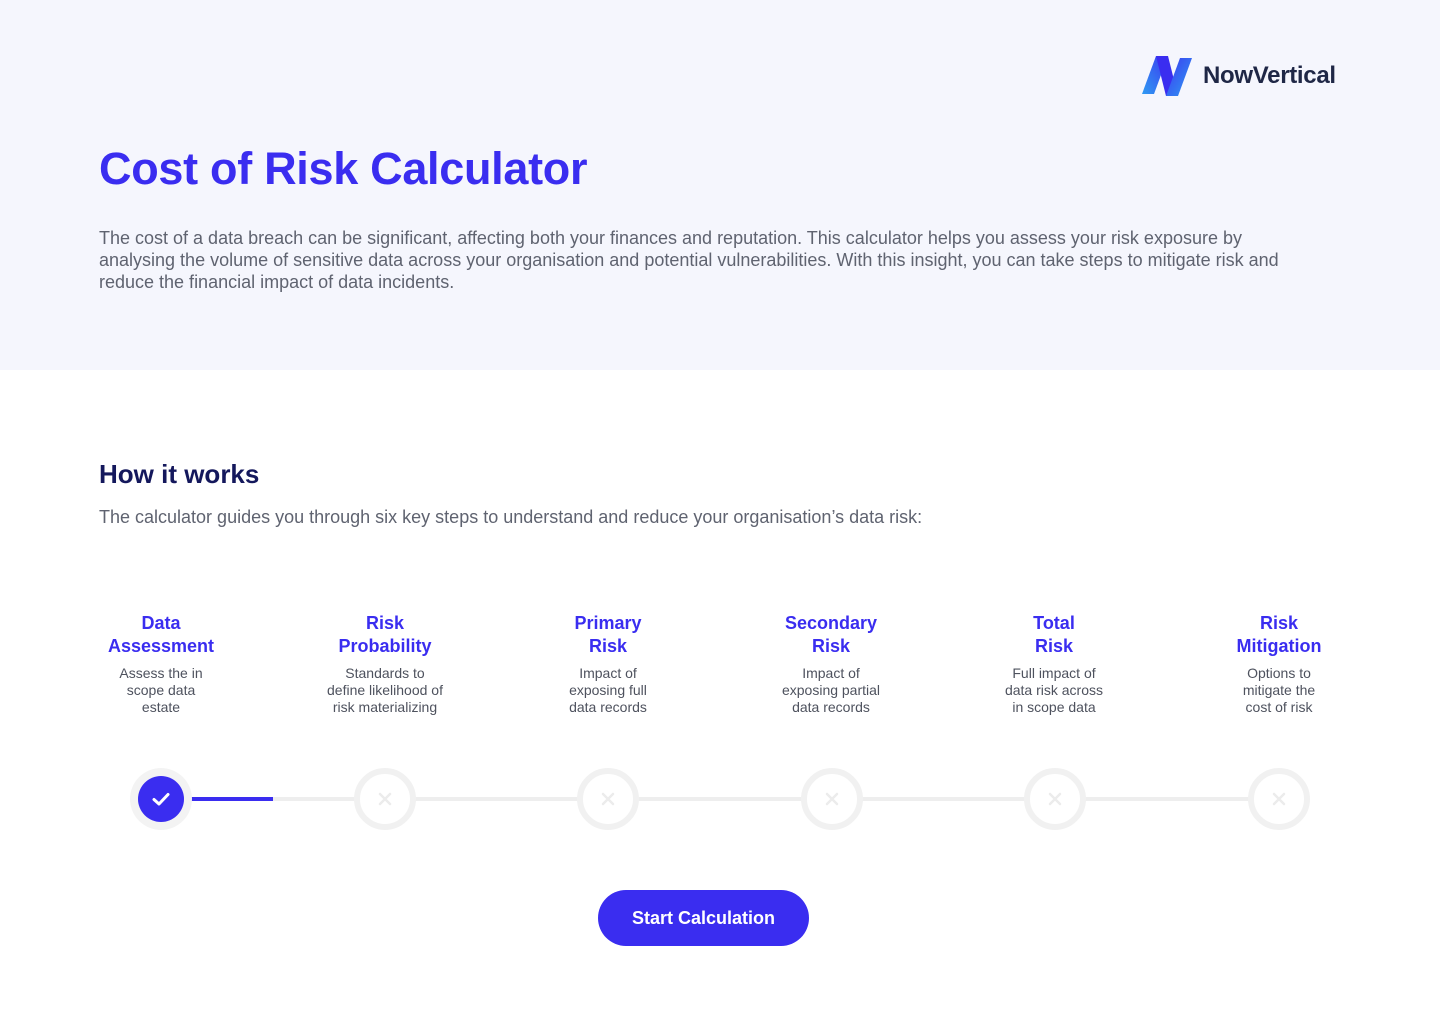  I want to click on progress-track, so click(720, 799).